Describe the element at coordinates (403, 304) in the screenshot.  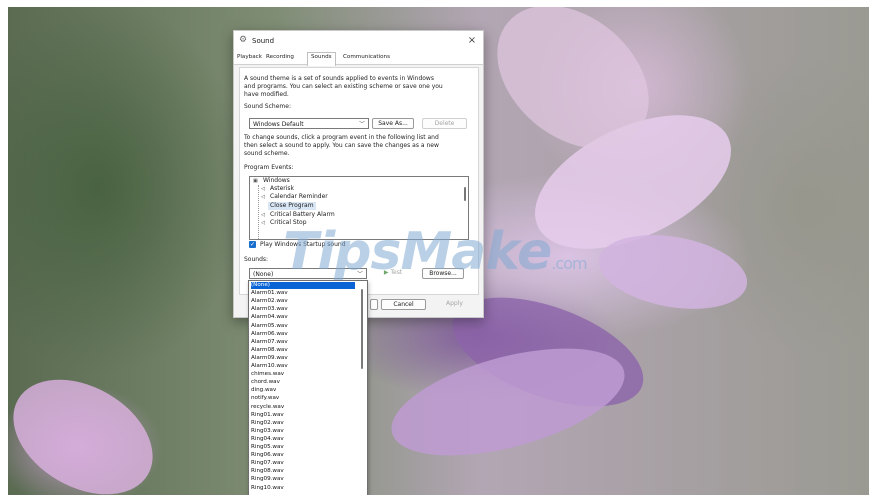
I see `cancel-button: Cancel` at that location.